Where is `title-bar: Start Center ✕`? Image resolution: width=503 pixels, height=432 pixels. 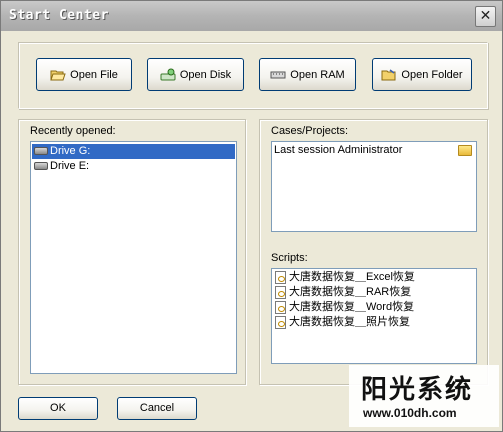 title-bar: Start Center ✕ is located at coordinates (251, 16).